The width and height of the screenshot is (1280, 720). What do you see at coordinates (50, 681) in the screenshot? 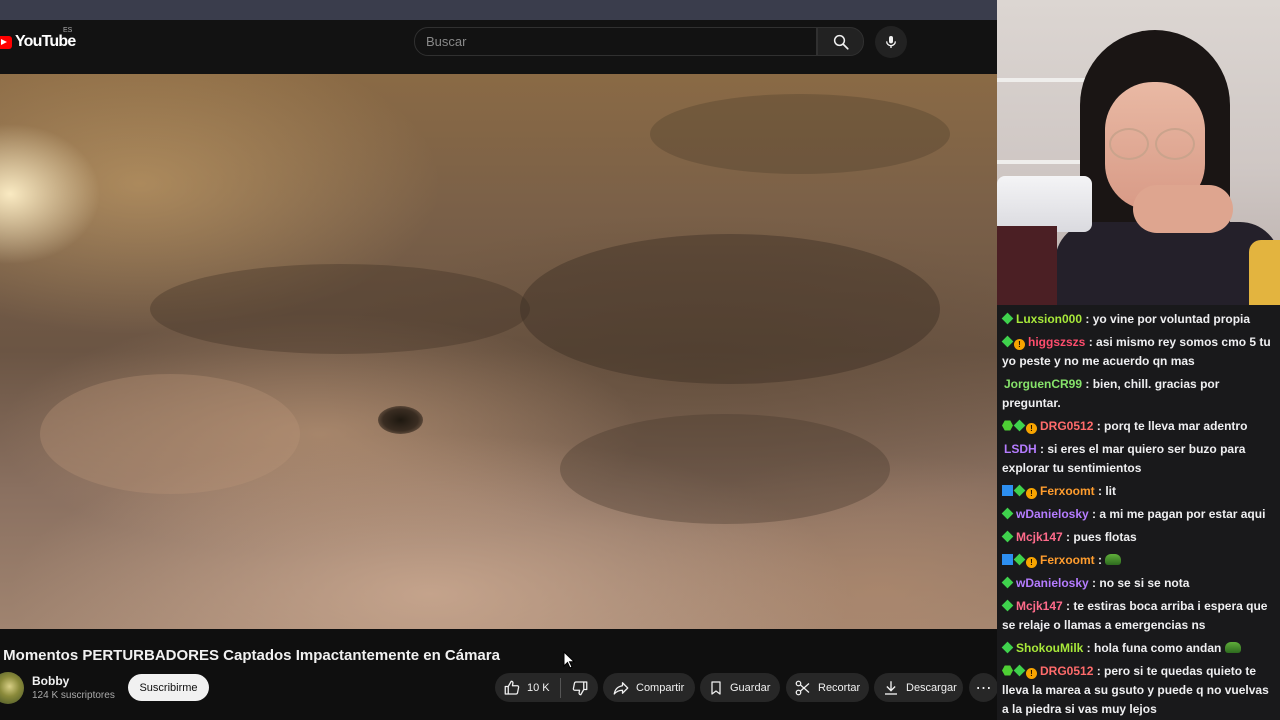
I see `channel-name: Bobby` at bounding box center [50, 681].